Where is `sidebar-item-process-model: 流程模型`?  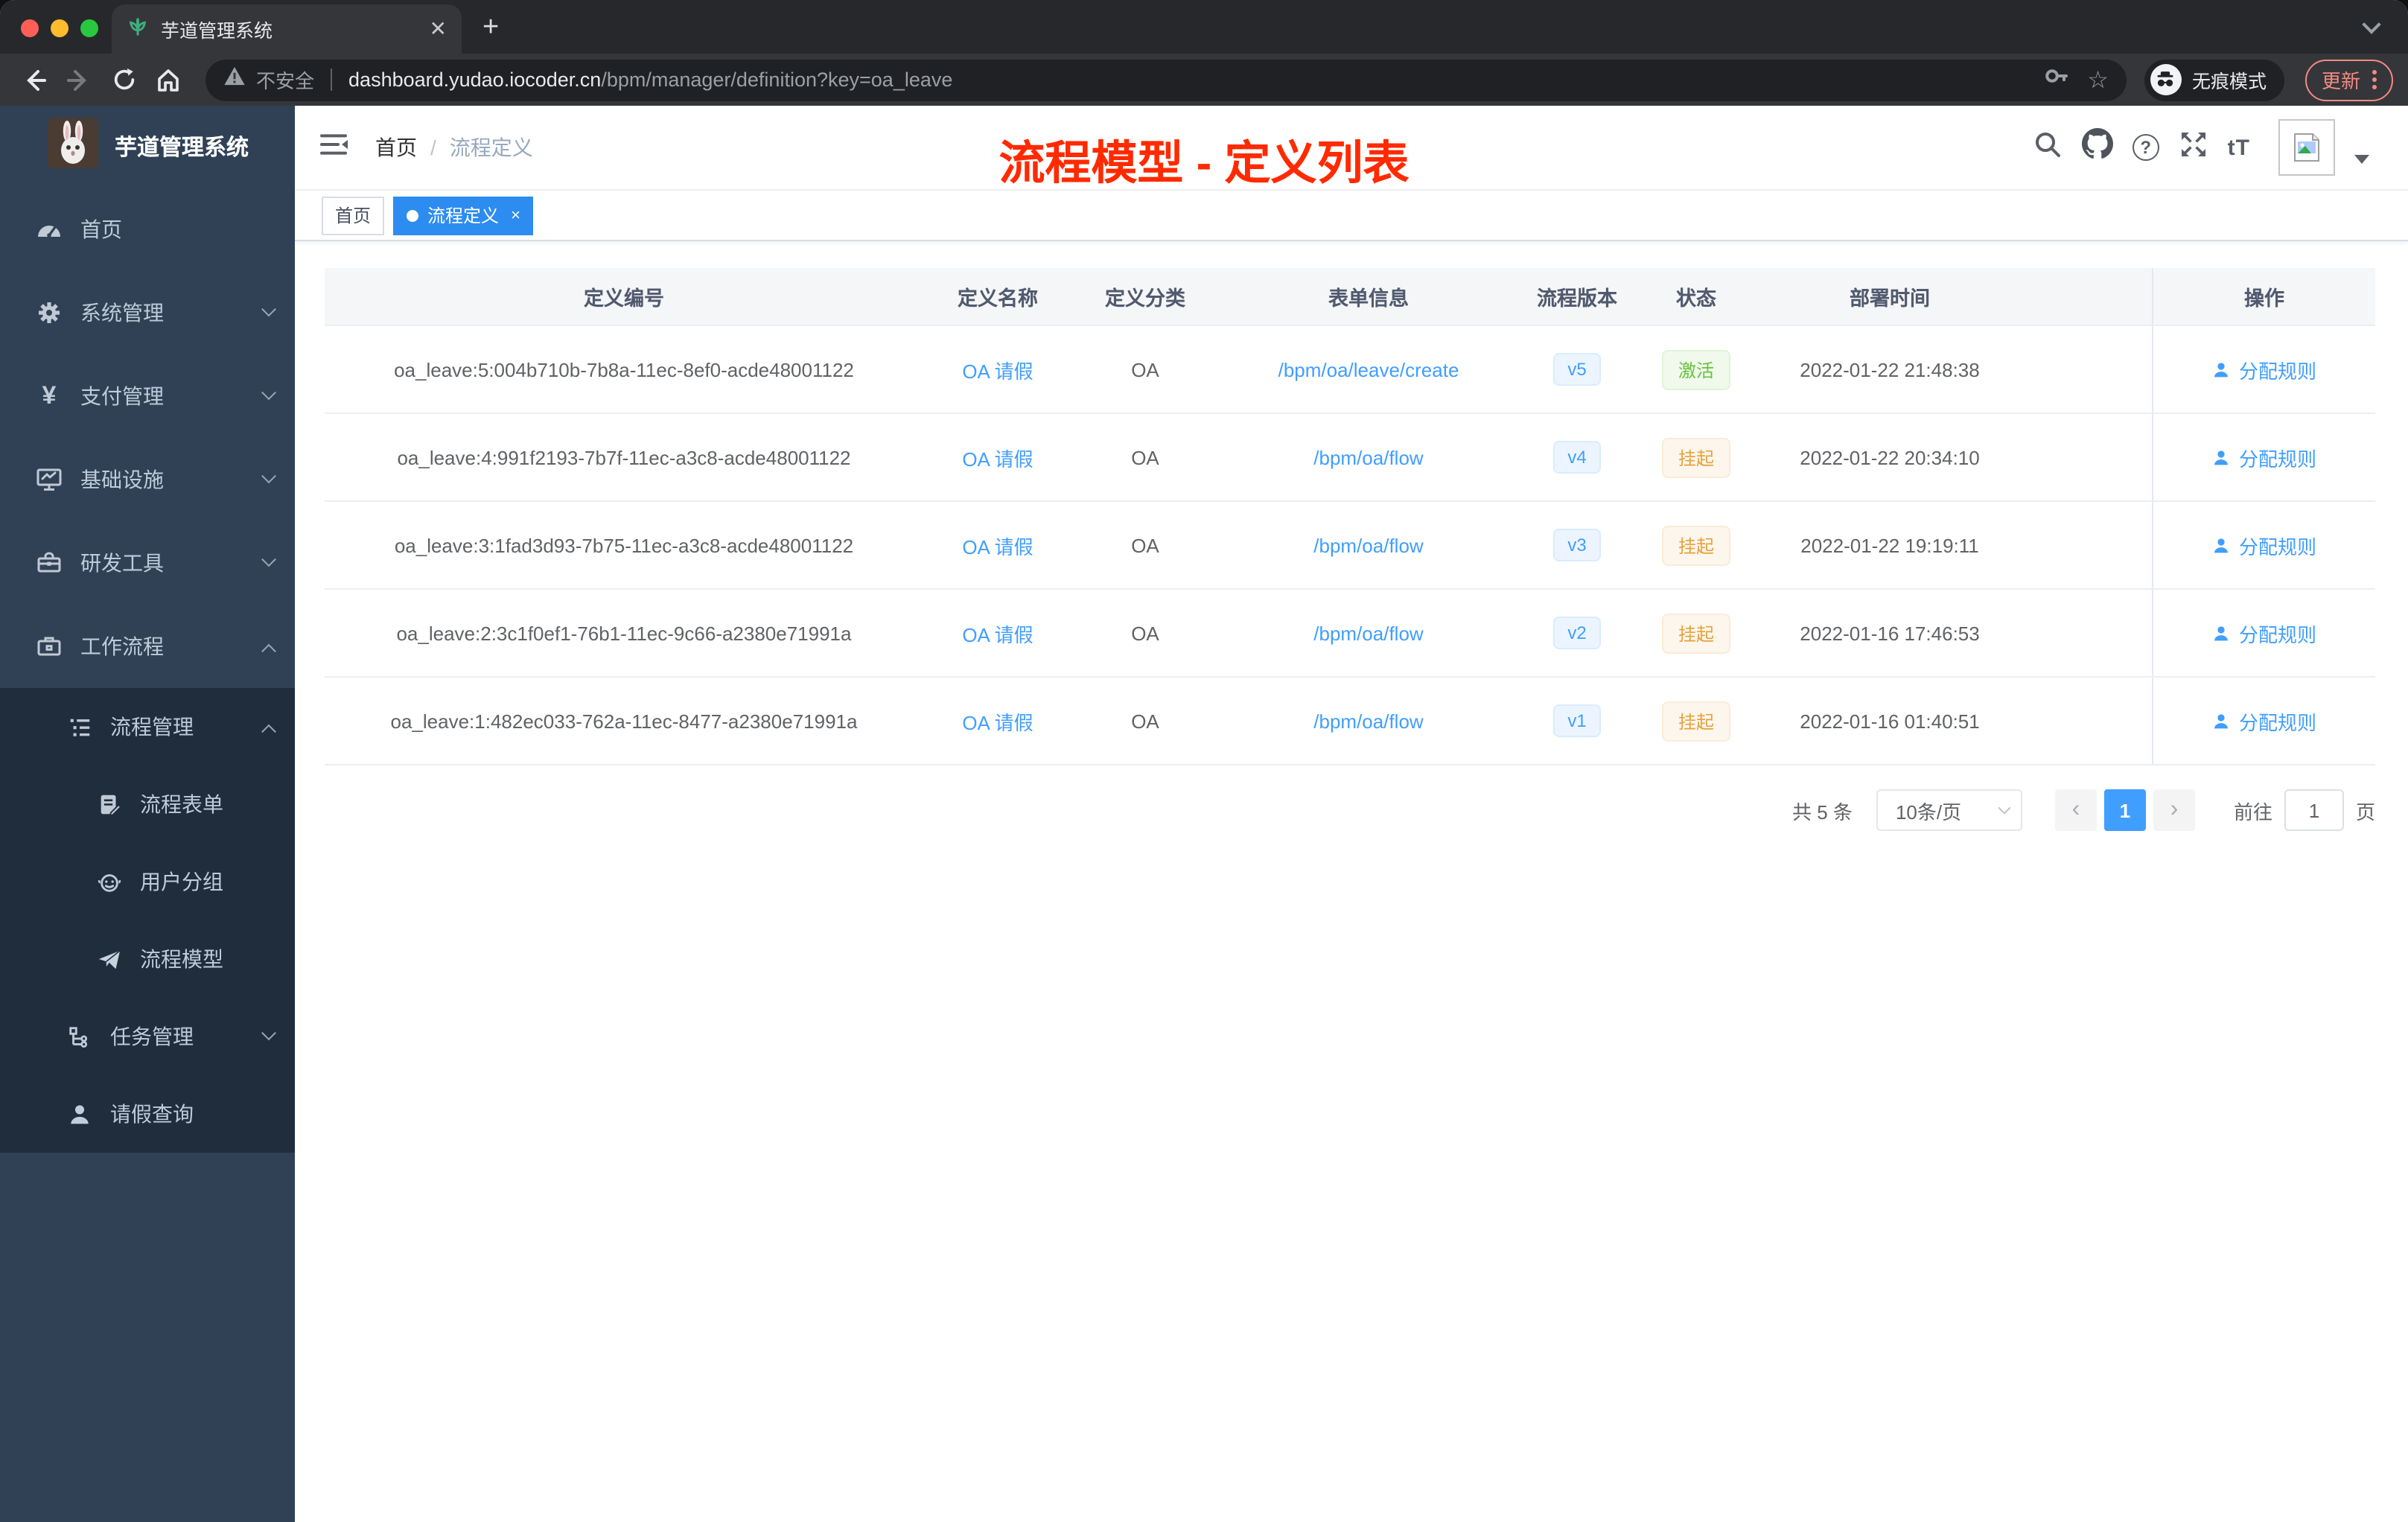
sidebar-item-process-model: 流程模型 is located at coordinates (147, 959).